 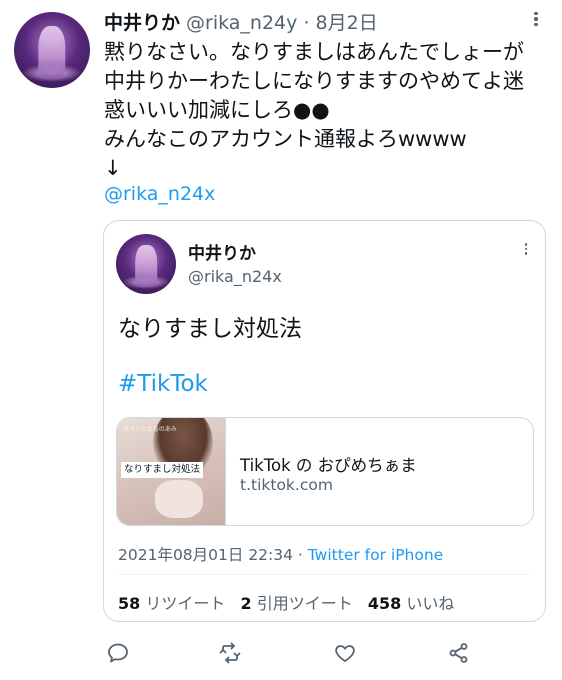 I want to click on retweet-icon, so click(x=230, y=653).